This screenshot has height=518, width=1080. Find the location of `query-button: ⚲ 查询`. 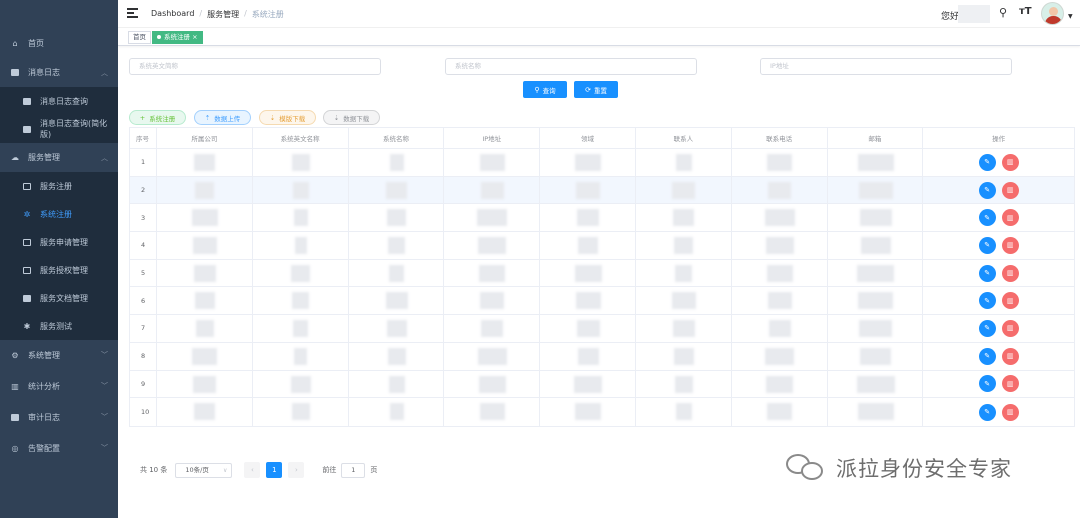

query-button: ⚲ 查询 is located at coordinates (545, 89).